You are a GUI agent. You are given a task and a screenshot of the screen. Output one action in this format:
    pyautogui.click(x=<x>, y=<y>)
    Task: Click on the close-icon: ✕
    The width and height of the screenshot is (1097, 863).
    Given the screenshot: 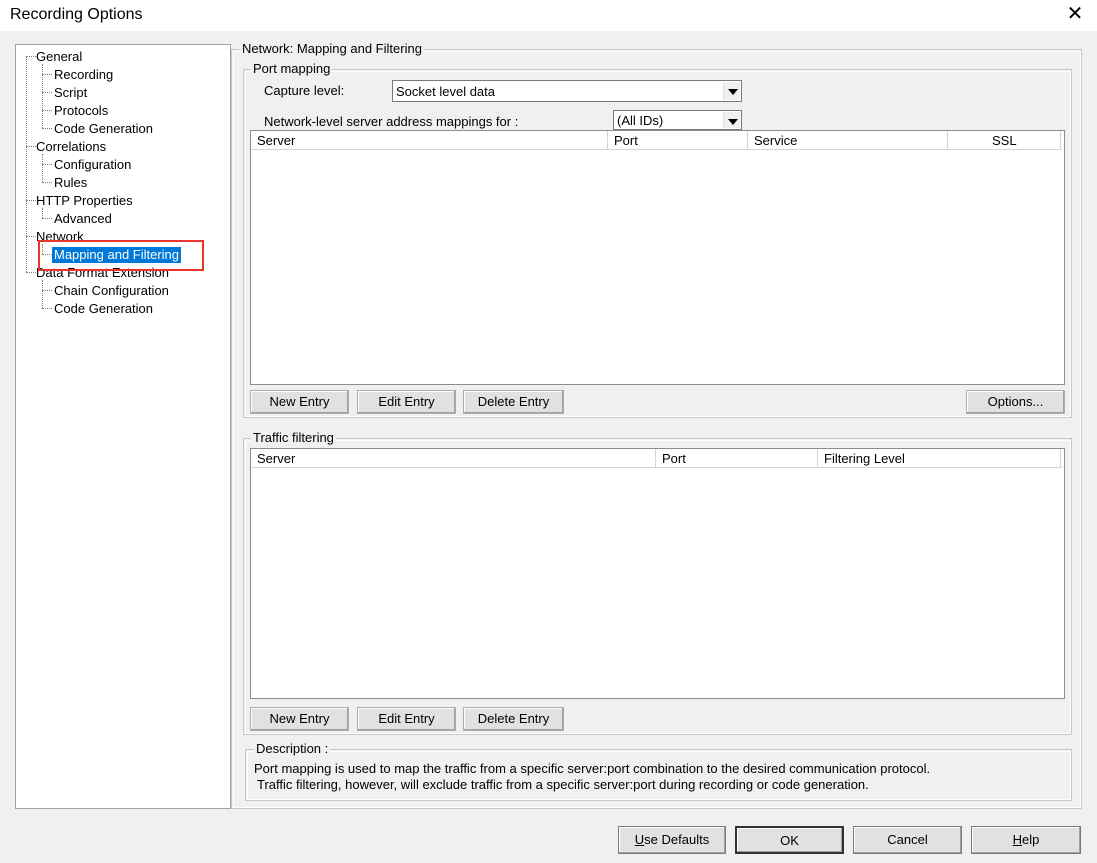 What is the action you would take?
    pyautogui.click(x=1075, y=14)
    